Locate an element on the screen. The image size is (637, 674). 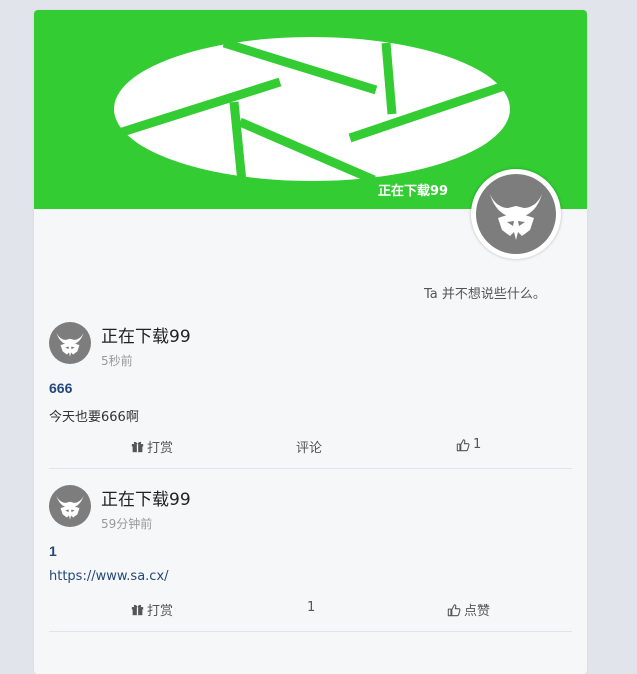
comment-button: 评论 is located at coordinates (309, 446).